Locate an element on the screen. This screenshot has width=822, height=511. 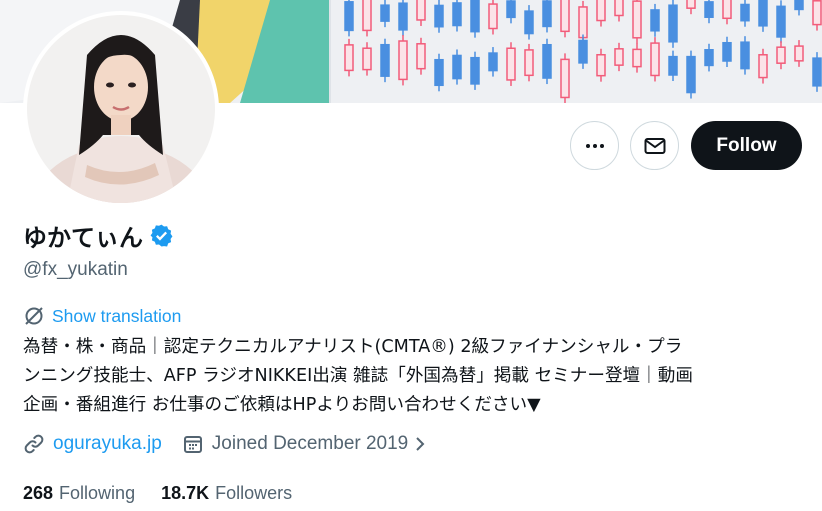
envelope-icon is located at coordinates (654, 145).